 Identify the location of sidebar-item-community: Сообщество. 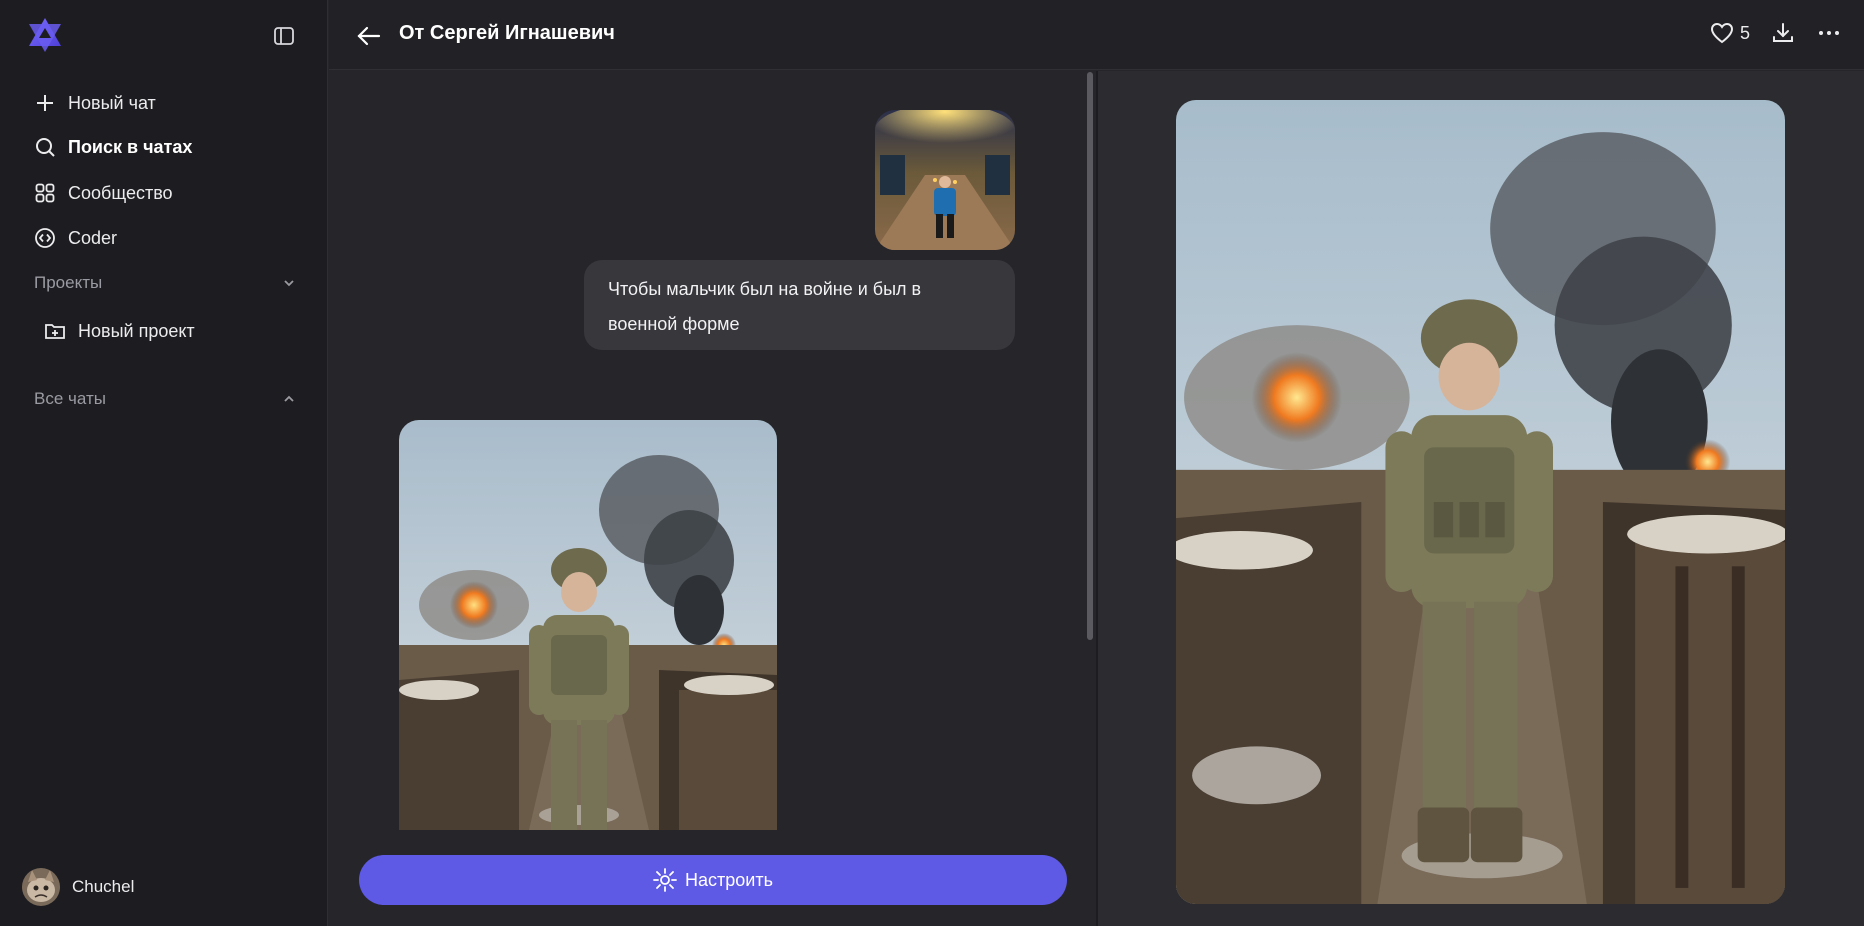
(167, 193).